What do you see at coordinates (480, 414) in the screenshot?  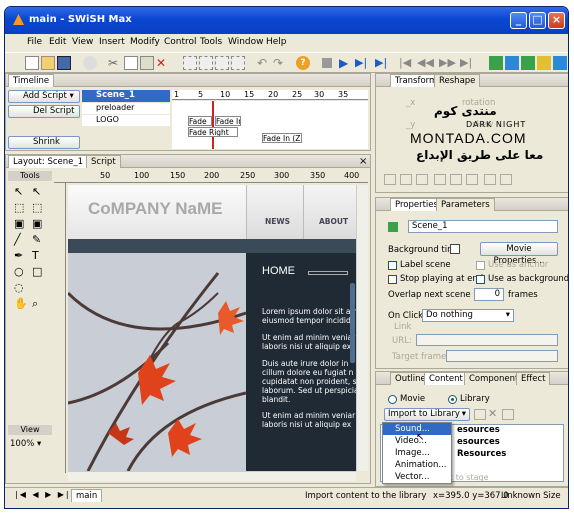 I see `library-grid-icon` at bounding box center [480, 414].